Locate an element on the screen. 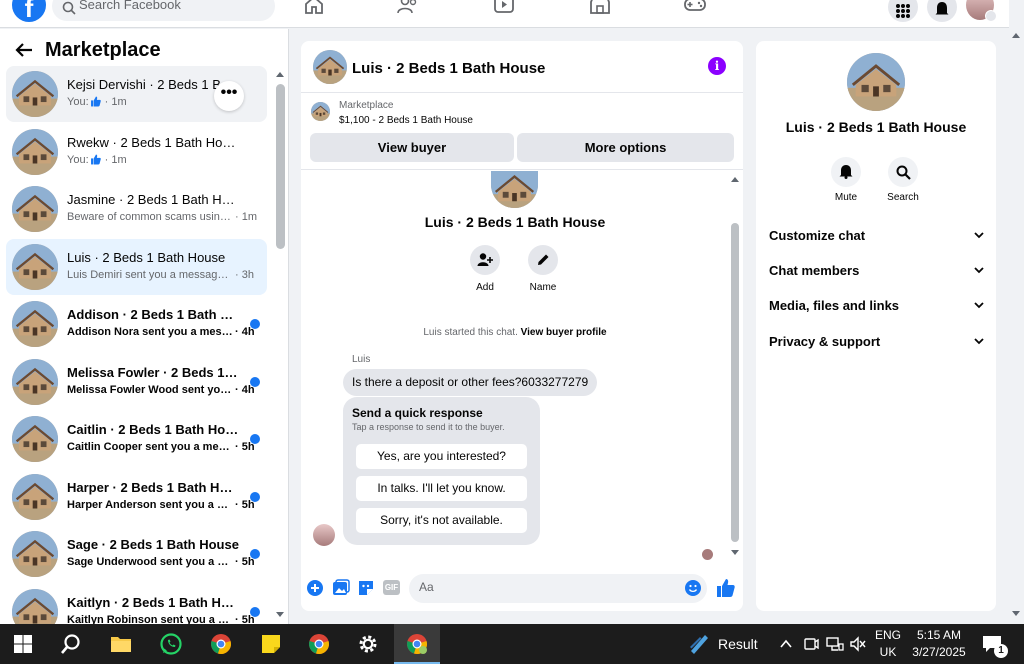 This screenshot has width=1024, height=664. quick-response-option: Yes, are you interested? is located at coordinates (441, 456).